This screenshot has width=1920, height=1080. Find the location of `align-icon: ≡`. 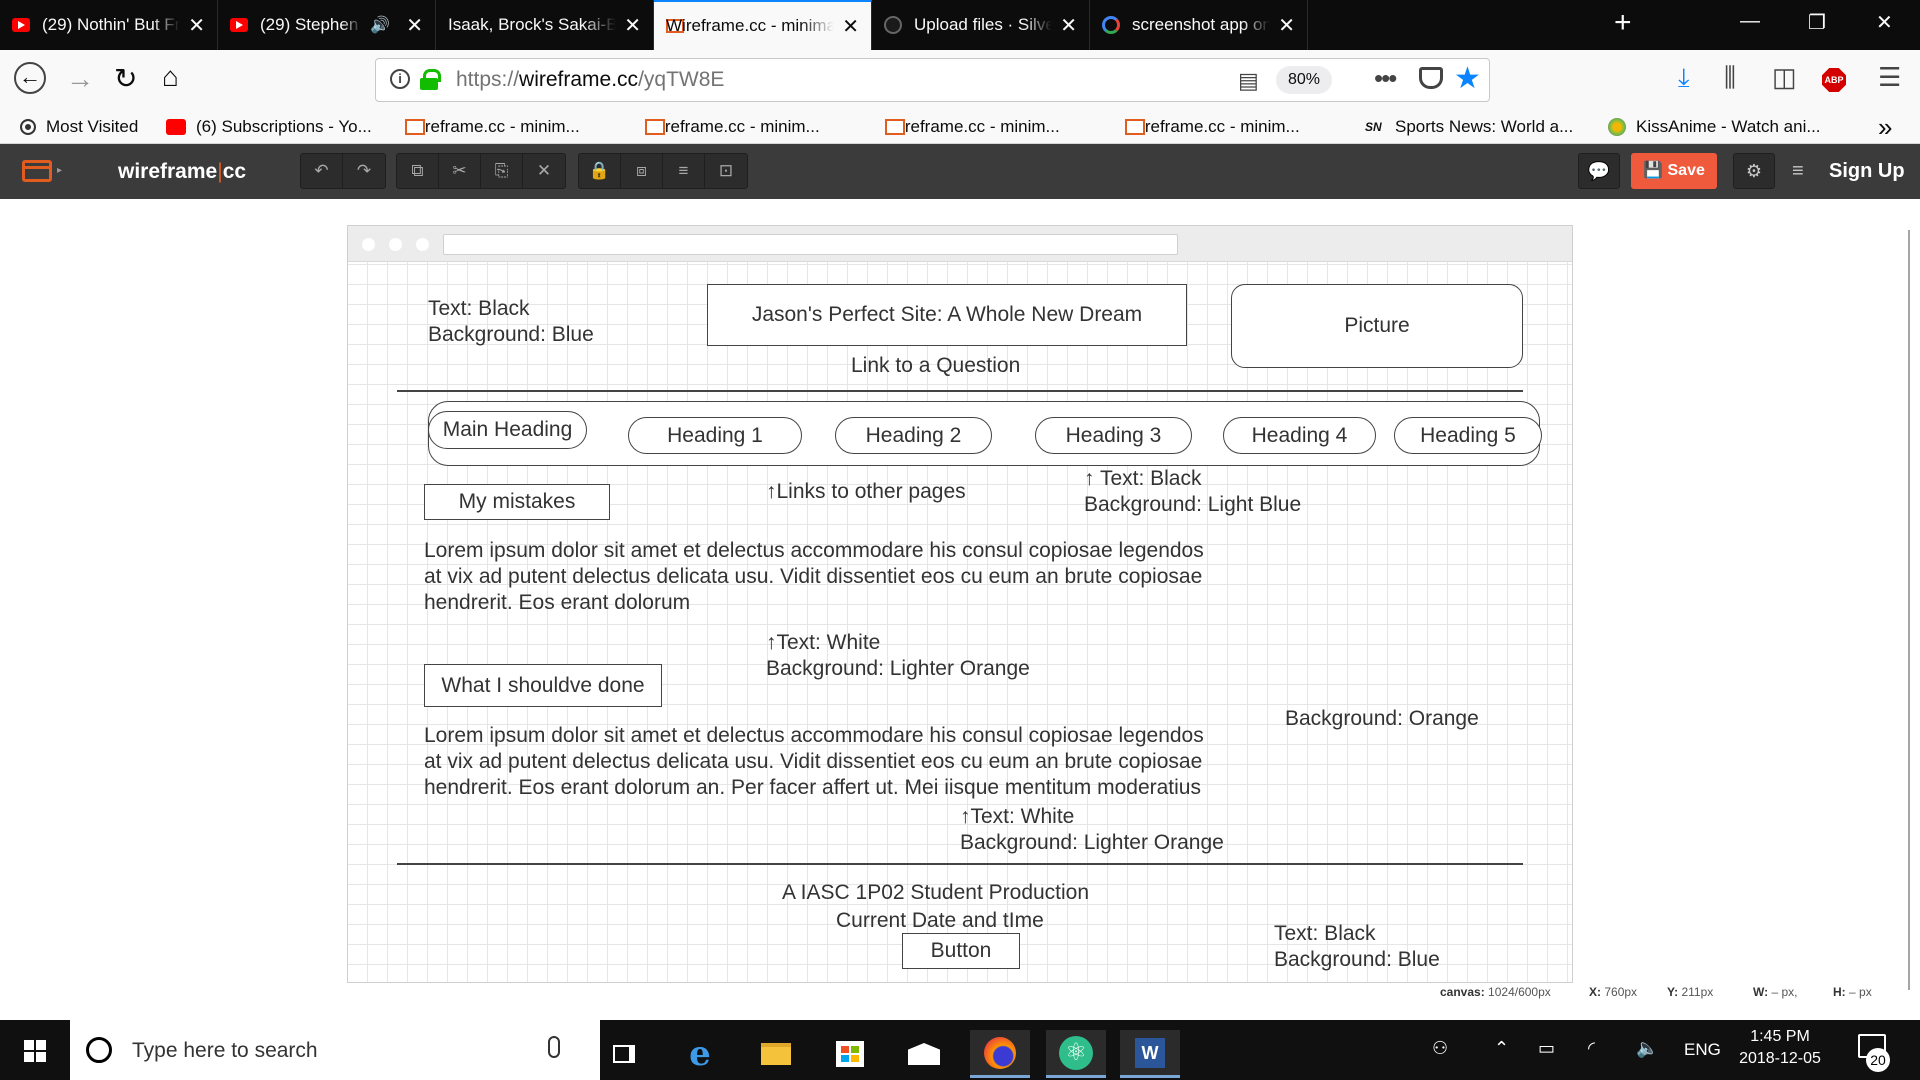

align-icon: ≡ is located at coordinates (684, 171).